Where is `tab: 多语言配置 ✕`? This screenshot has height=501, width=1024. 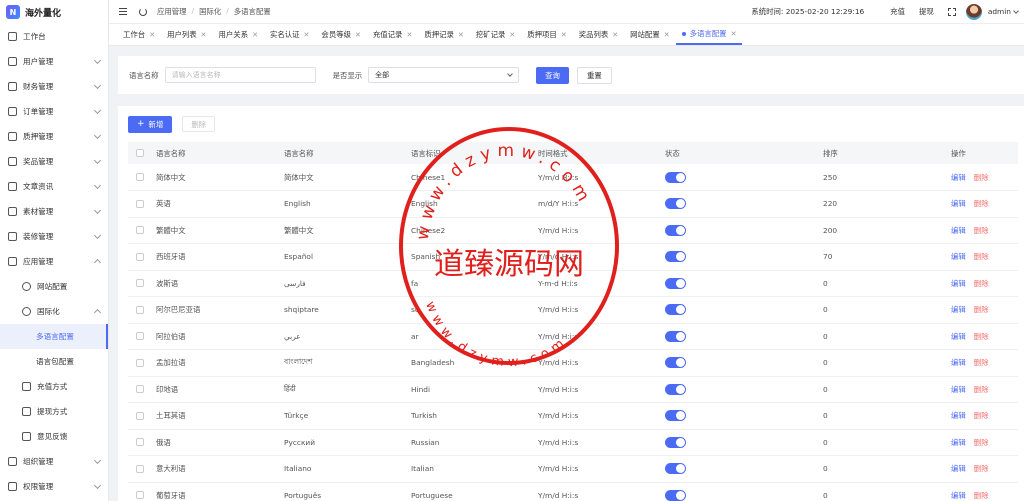
tab: 多语言配置 ✕ is located at coordinates (709, 34).